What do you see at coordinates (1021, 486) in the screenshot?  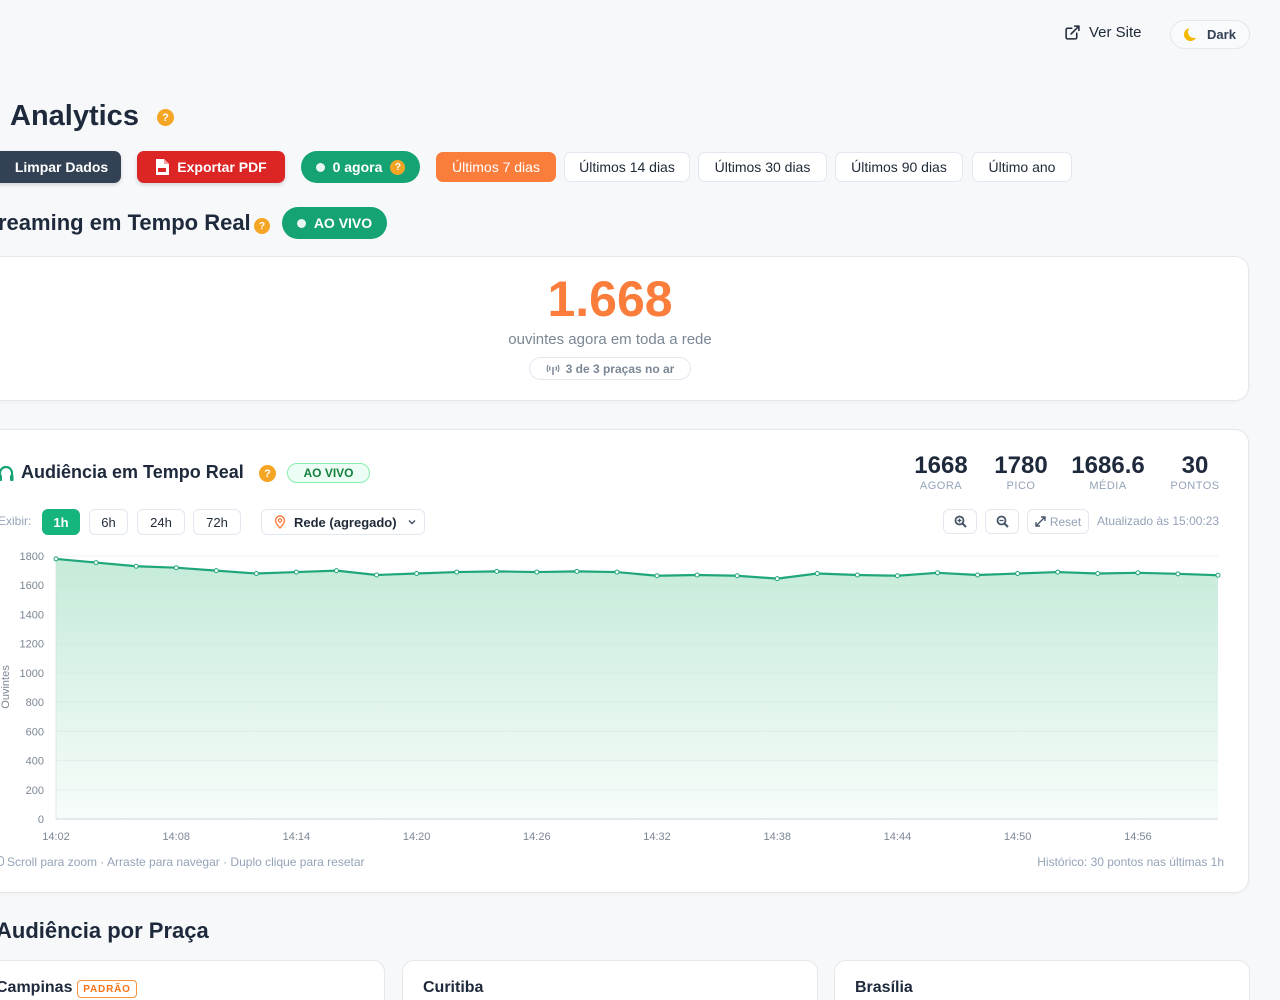 I see `stat-label: PICO` at bounding box center [1021, 486].